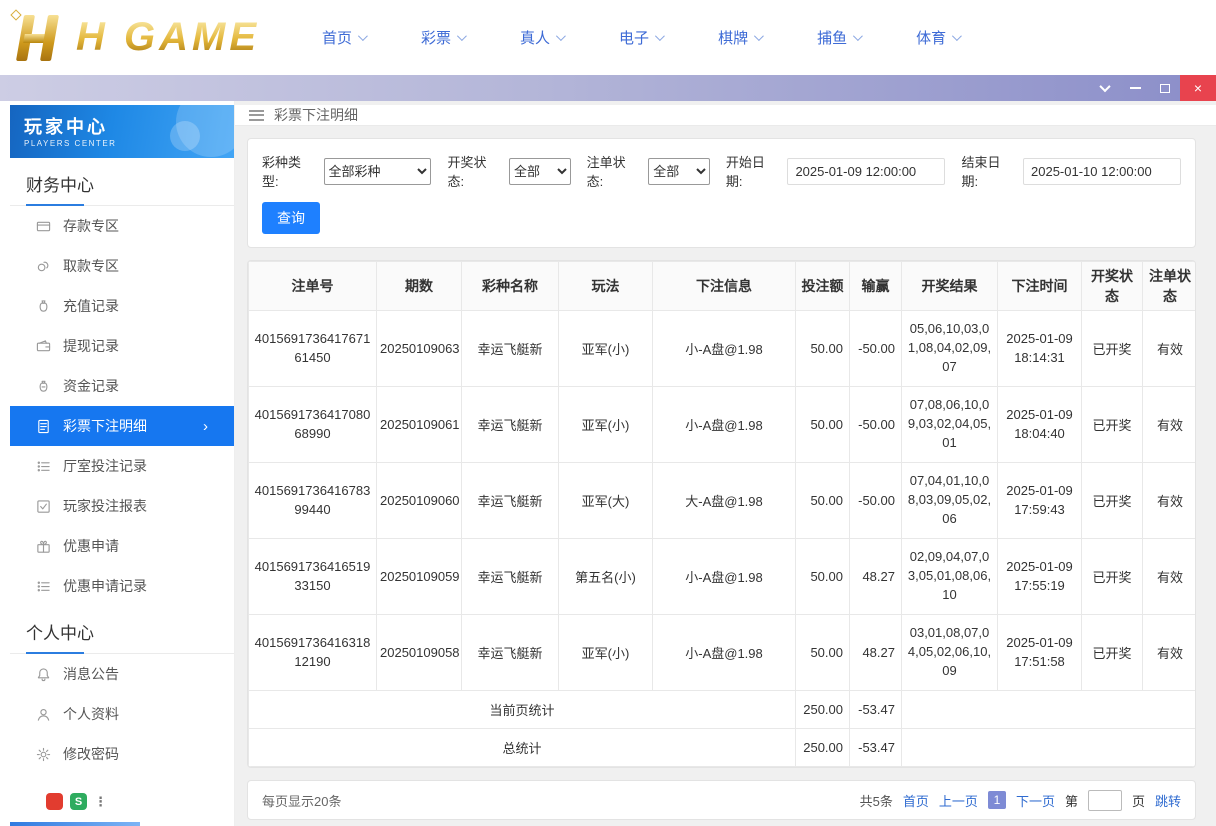  I want to click on summary-row-current-page: 当前页统计 250.00 -53.47, so click(721, 709).